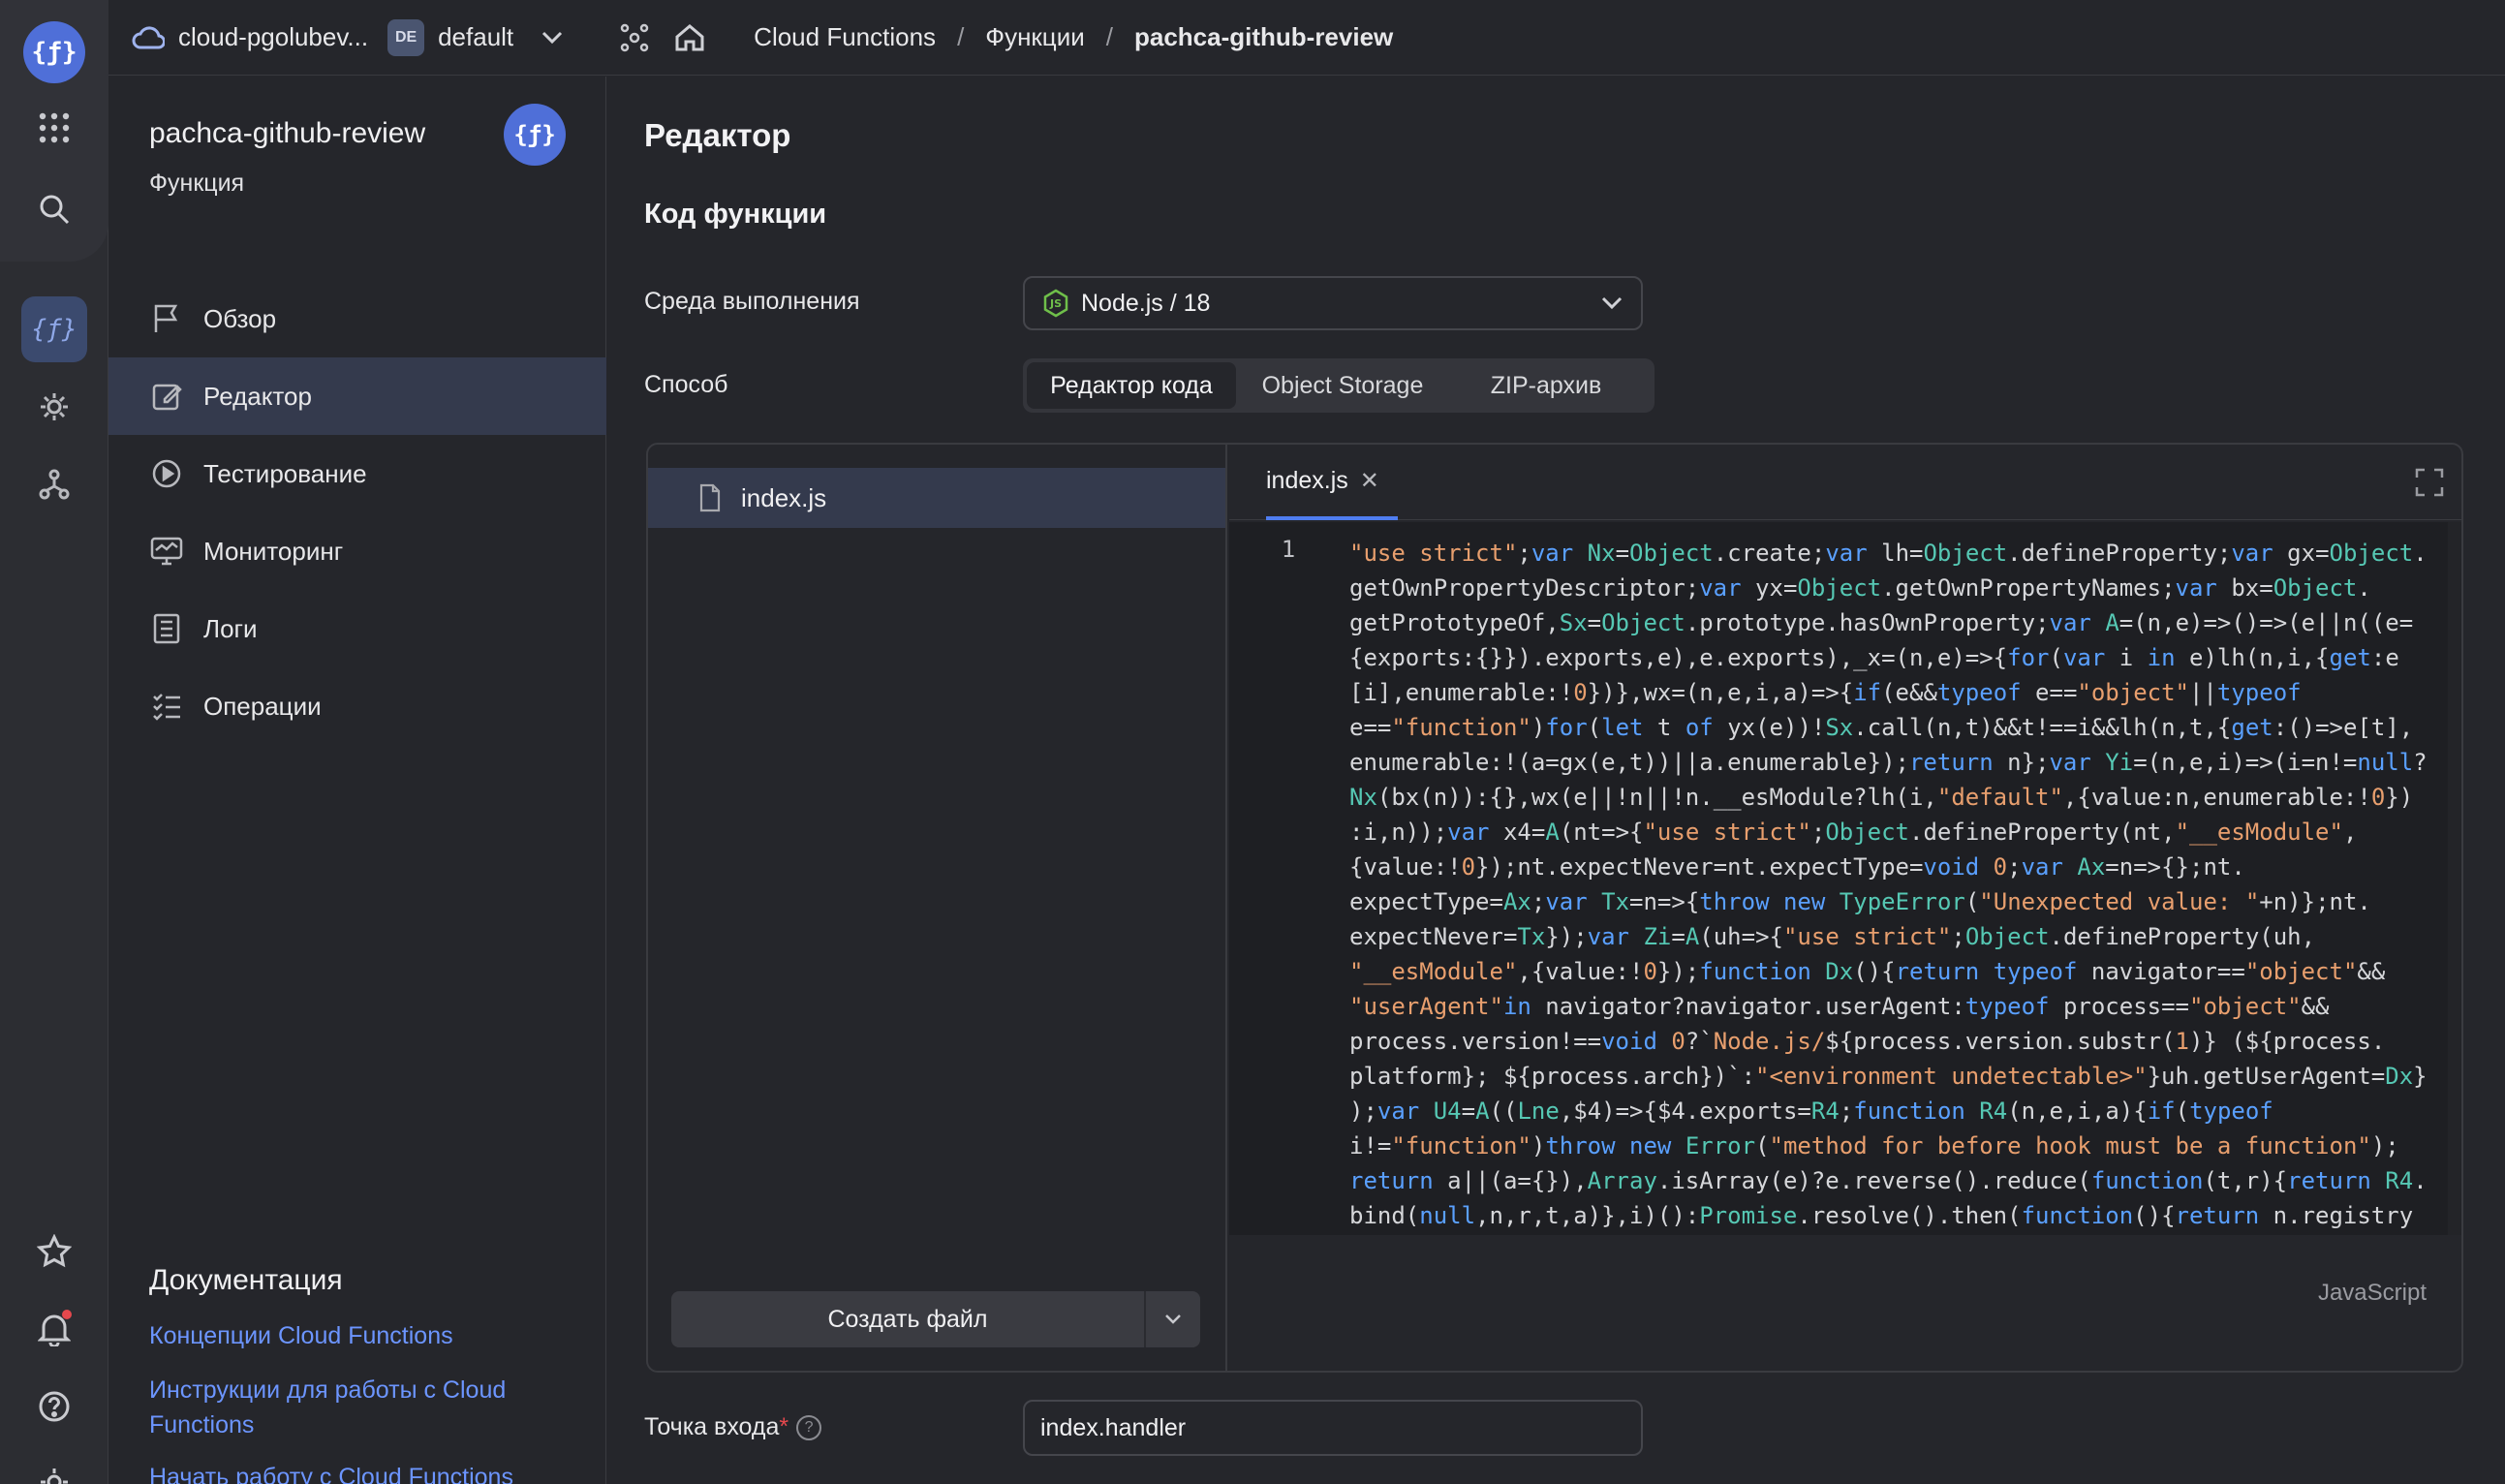 The height and width of the screenshot is (1484, 2505). I want to click on editor-tab-index-js: index.js ✕, so click(1332, 482).